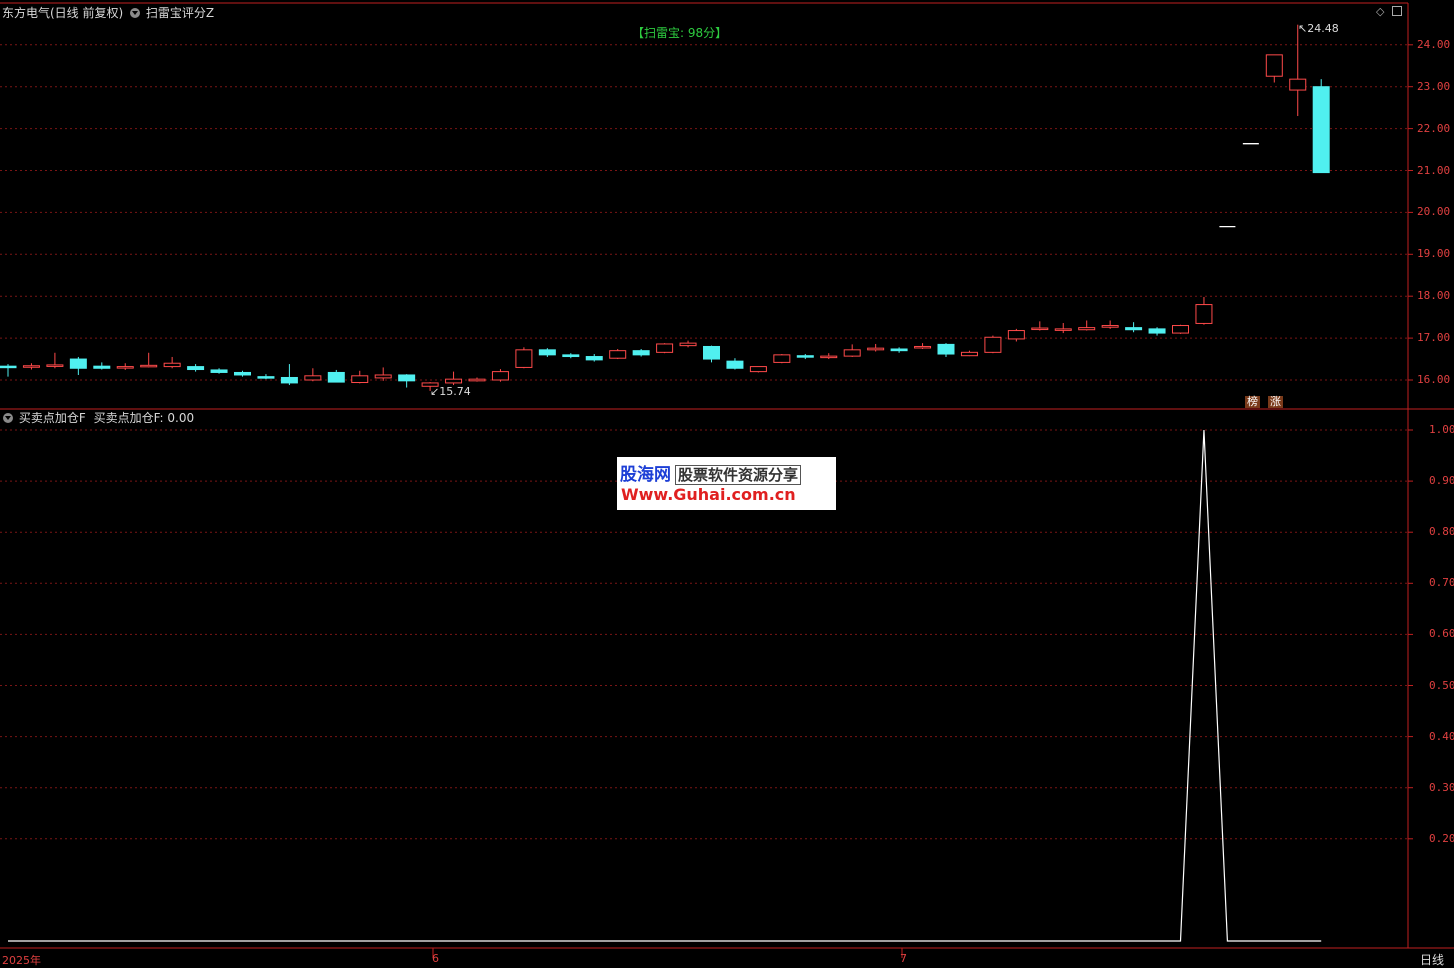 This screenshot has height=968, width=1454. Describe the element at coordinates (1434, 212) in the screenshot. I see `price-tick-label: 20.00` at that location.